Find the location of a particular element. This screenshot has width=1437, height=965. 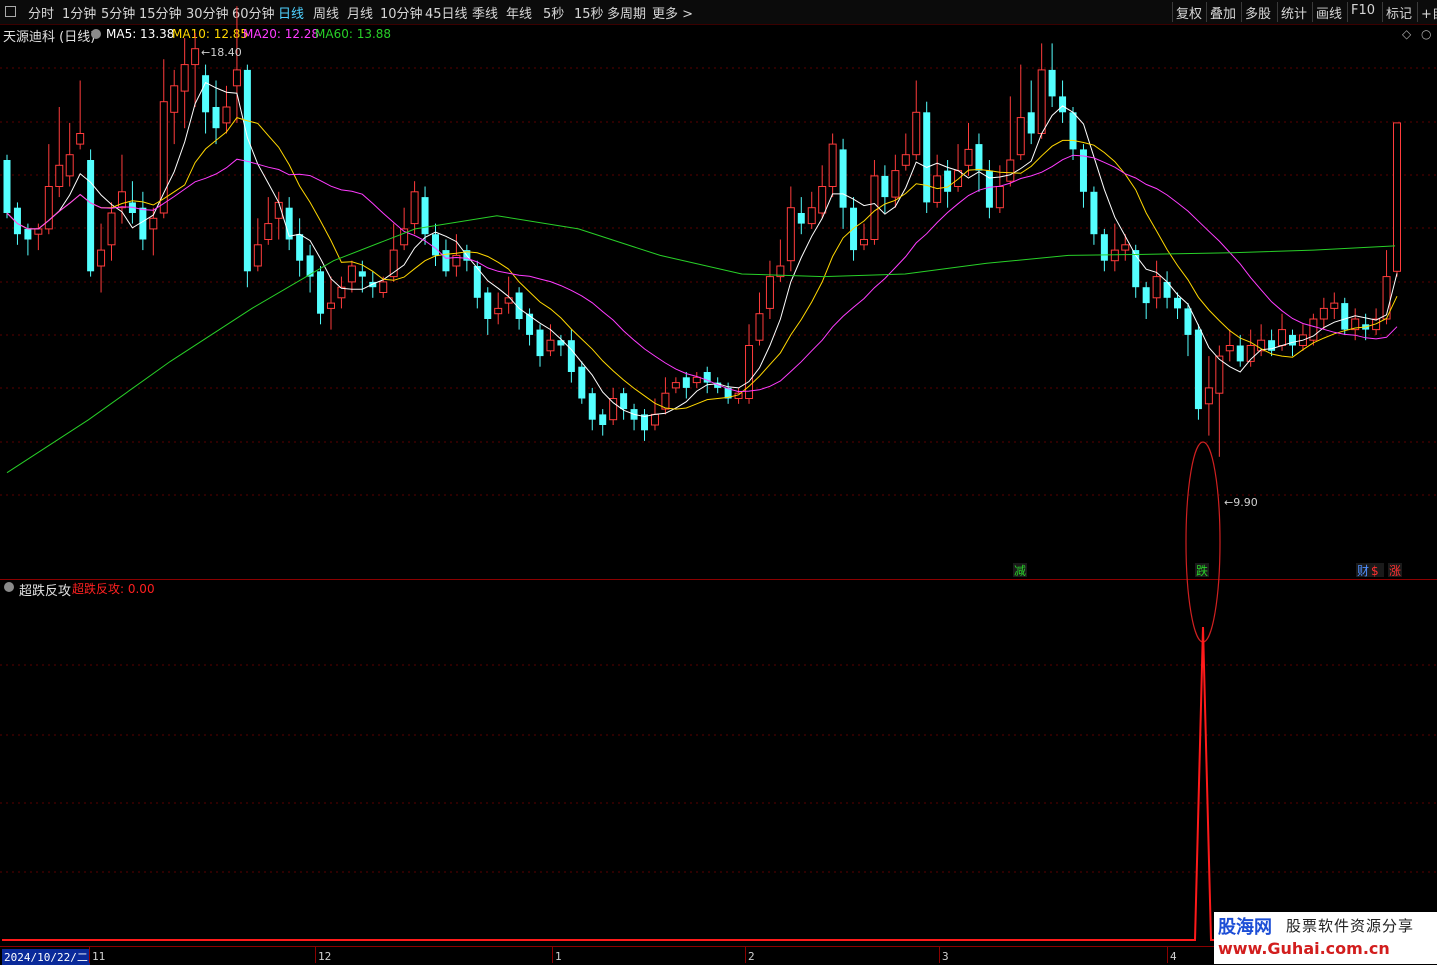

x-label-0: 11 is located at coordinates (99, 956).